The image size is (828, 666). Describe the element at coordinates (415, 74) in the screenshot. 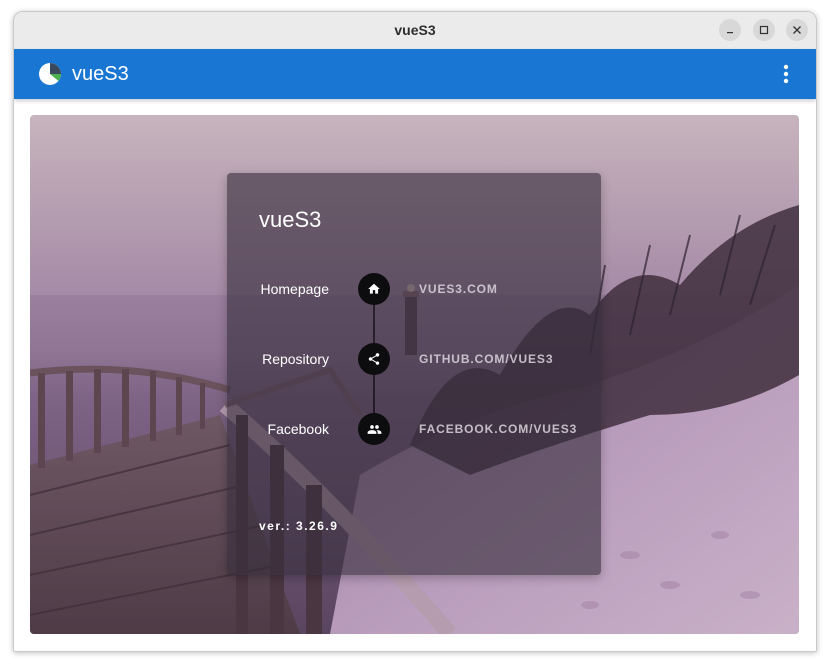

I see `app-bar: vueS3` at that location.